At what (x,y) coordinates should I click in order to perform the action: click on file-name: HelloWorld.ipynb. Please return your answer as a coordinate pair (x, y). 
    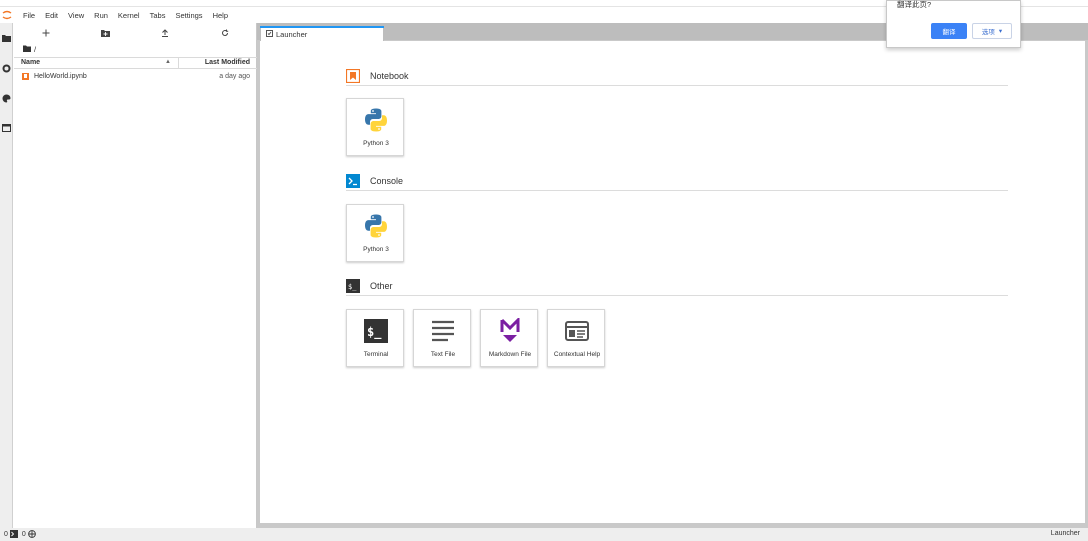
    Looking at the image, I should click on (60, 76).